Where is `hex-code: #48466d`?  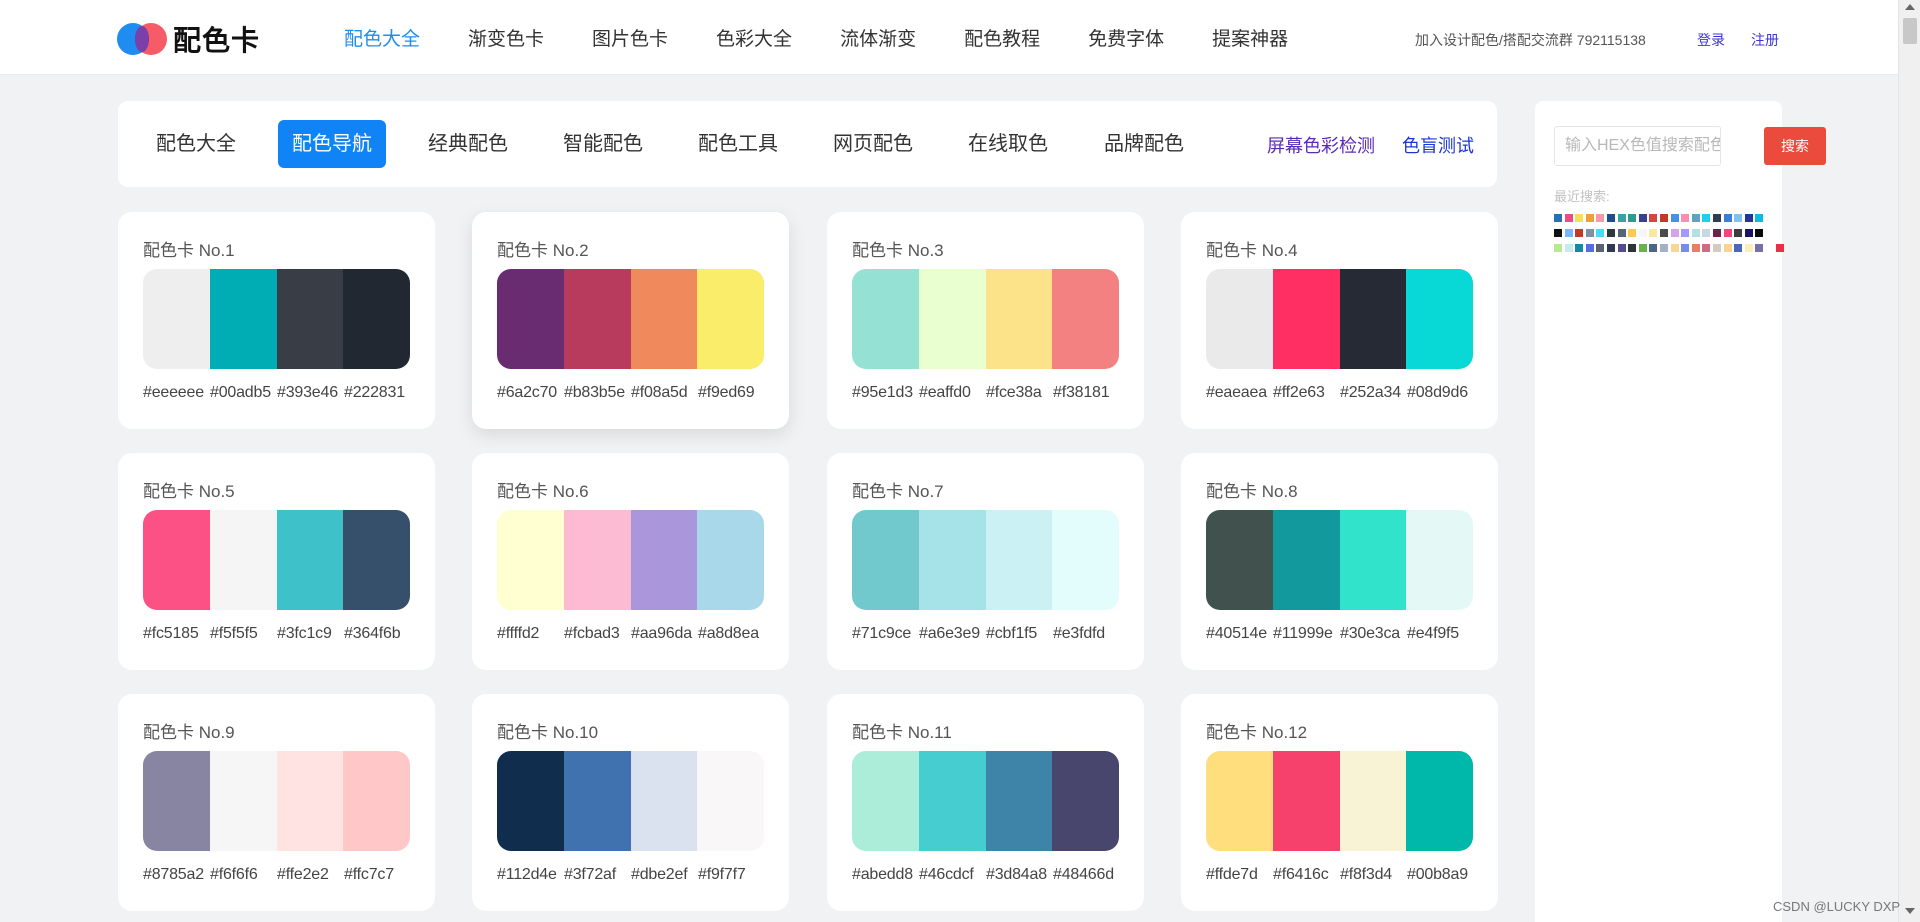 hex-code: #48466d is located at coordinates (1086, 875).